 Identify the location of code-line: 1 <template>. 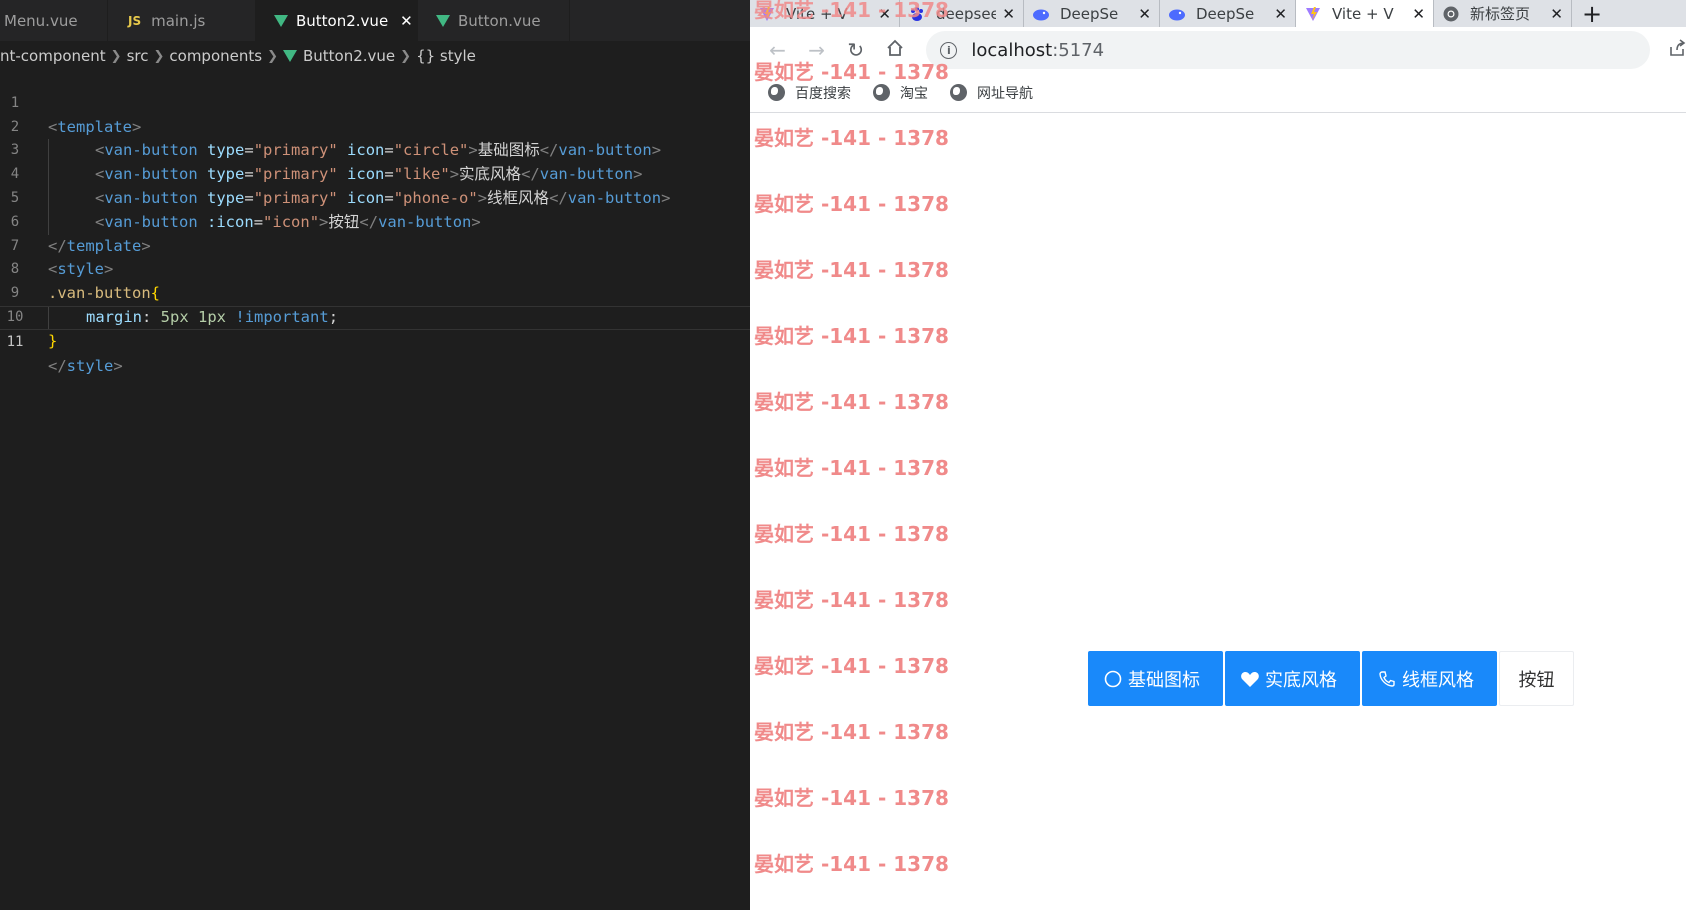
(375, 102).